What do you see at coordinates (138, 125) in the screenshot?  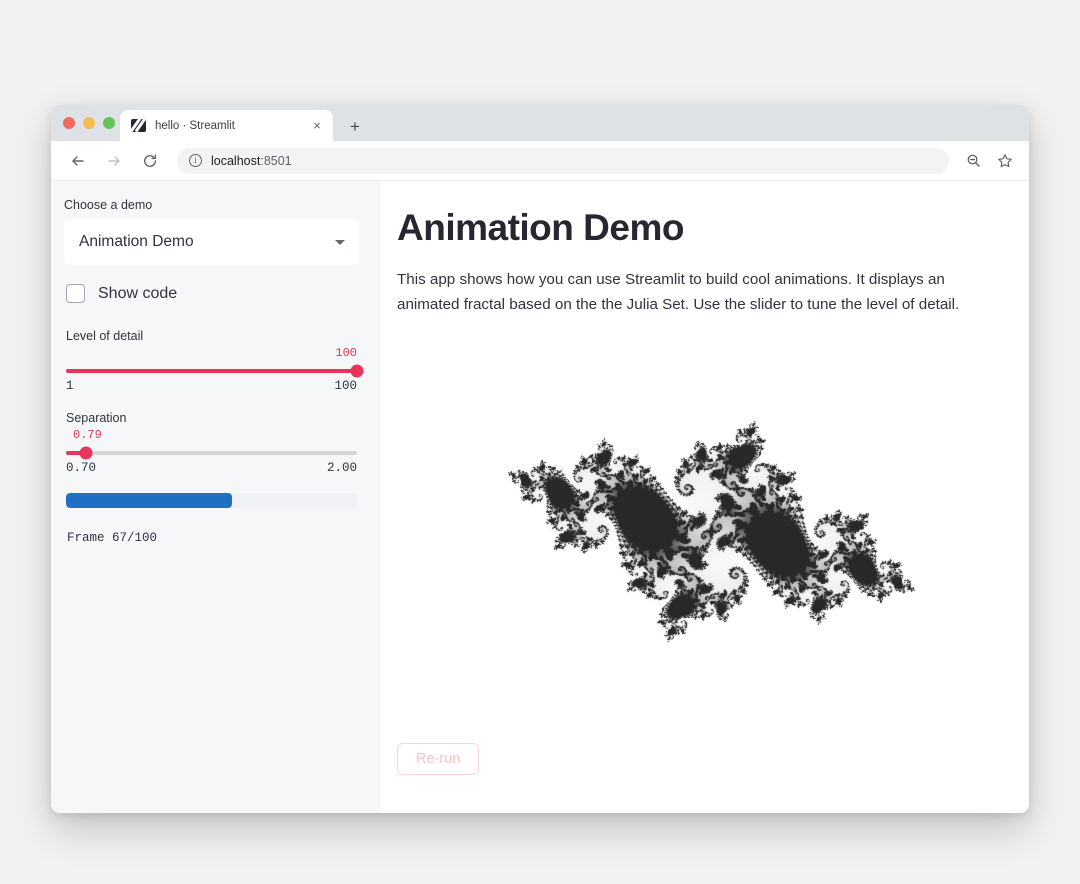 I see `streamlit-logo-icon` at bounding box center [138, 125].